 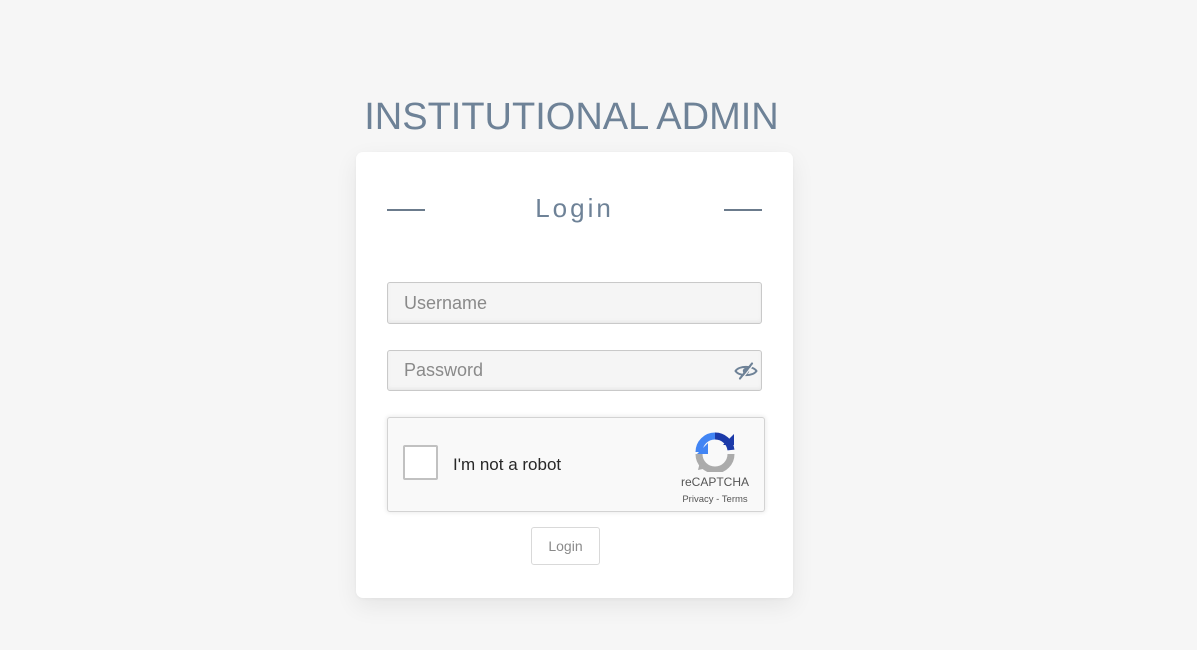 I want to click on login-heading-text: Login, so click(x=574, y=208).